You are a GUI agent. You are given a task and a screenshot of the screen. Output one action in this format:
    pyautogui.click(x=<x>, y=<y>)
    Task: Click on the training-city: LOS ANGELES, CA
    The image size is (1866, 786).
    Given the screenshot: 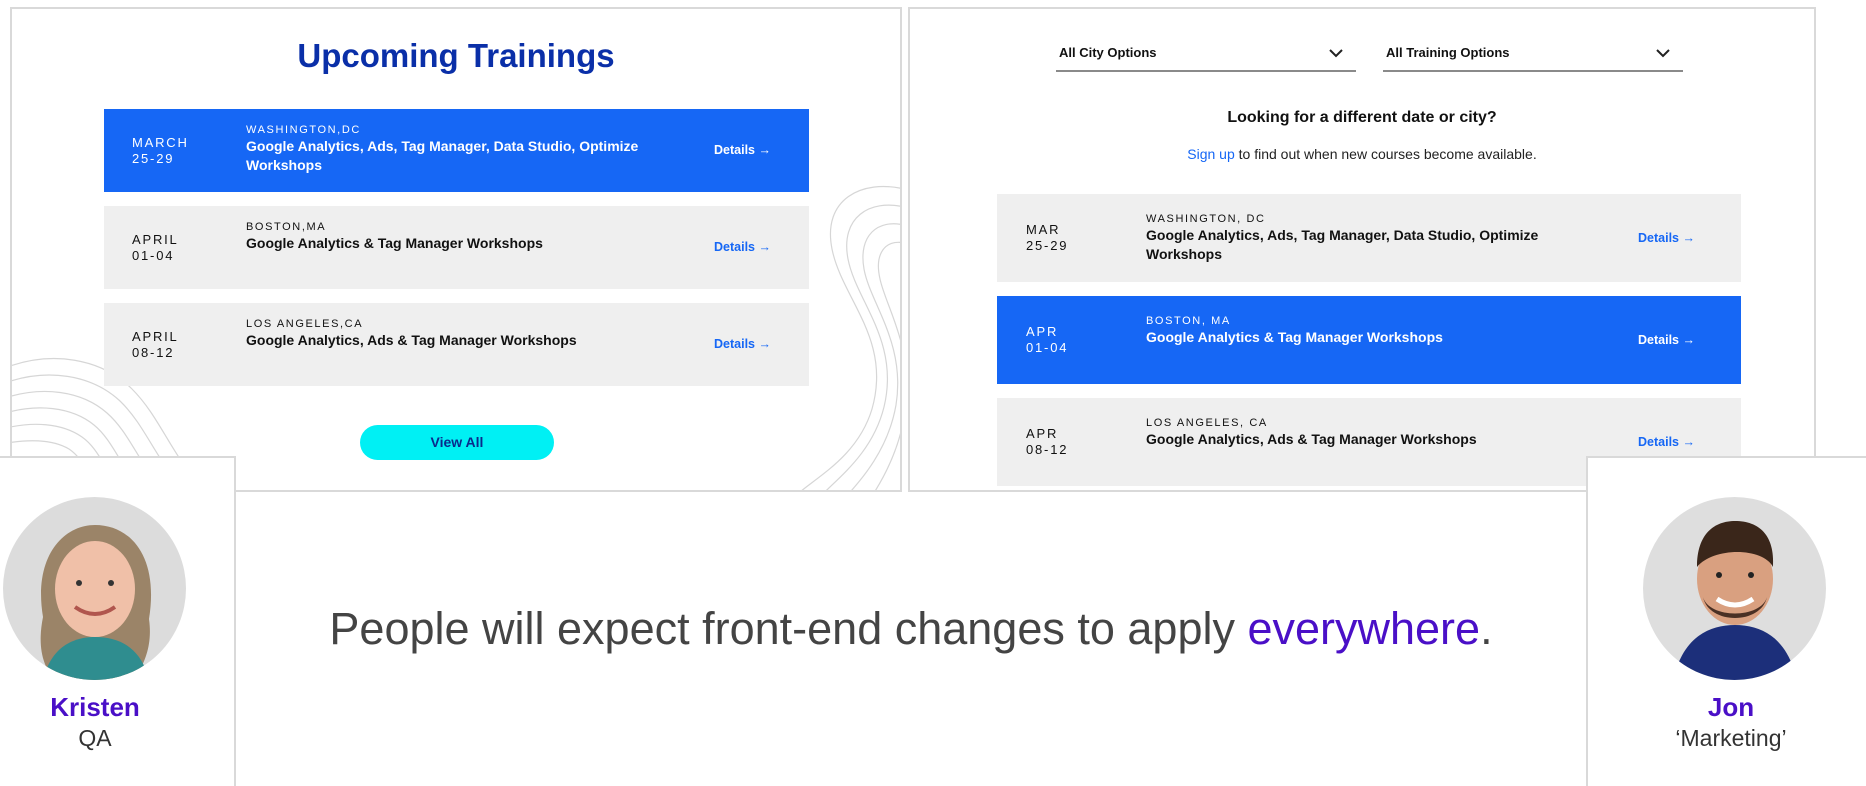 What is the action you would take?
    pyautogui.click(x=1207, y=423)
    